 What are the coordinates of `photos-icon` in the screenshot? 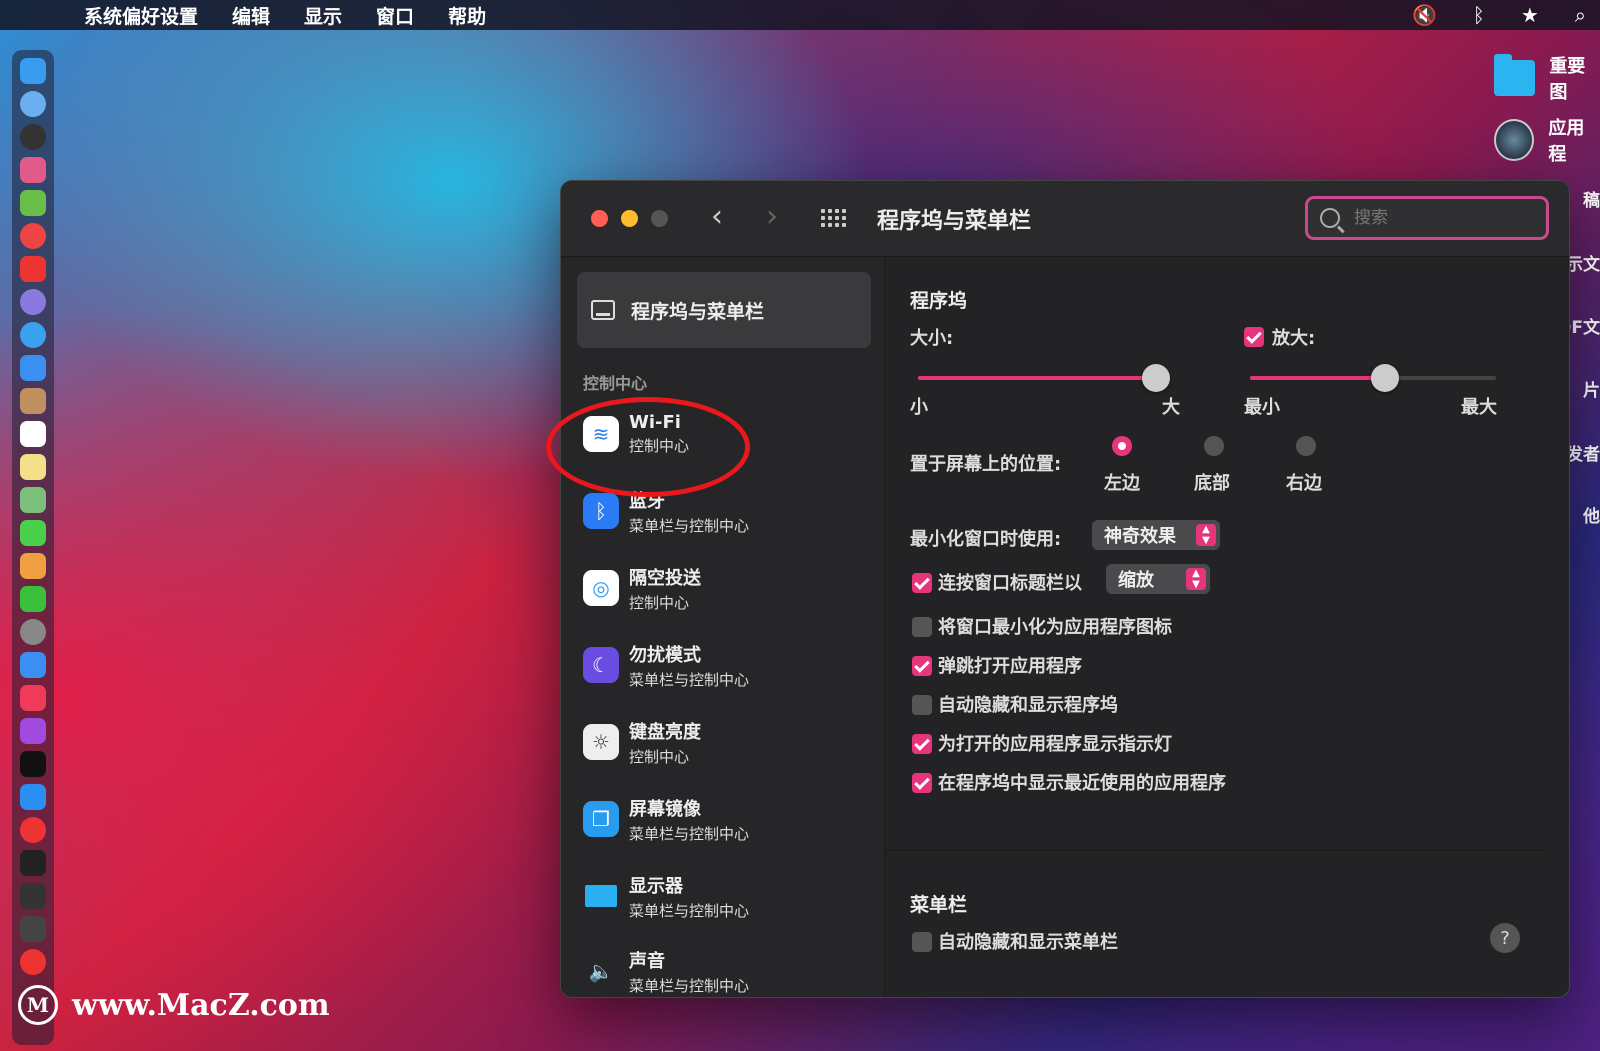 It's located at (33, 566).